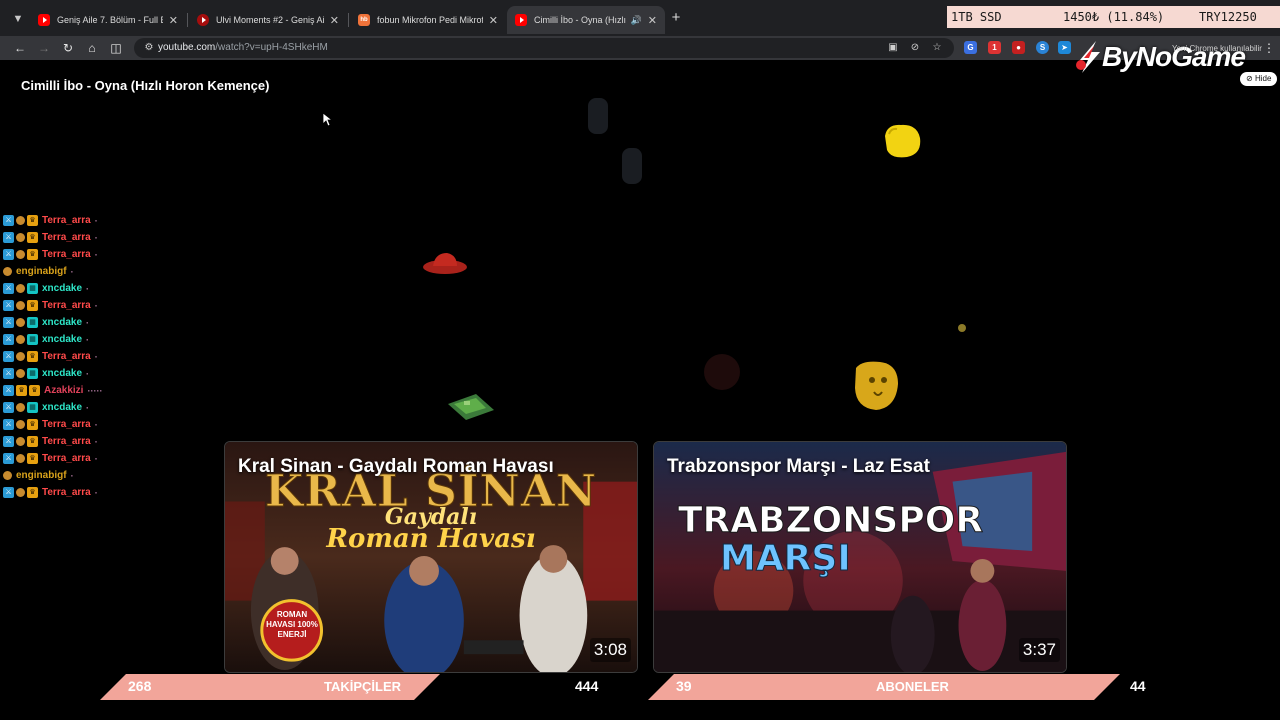 The width and height of the screenshot is (1280, 720). What do you see at coordinates (92, 48) in the screenshot?
I see `home-icon: ⌂` at bounding box center [92, 48].